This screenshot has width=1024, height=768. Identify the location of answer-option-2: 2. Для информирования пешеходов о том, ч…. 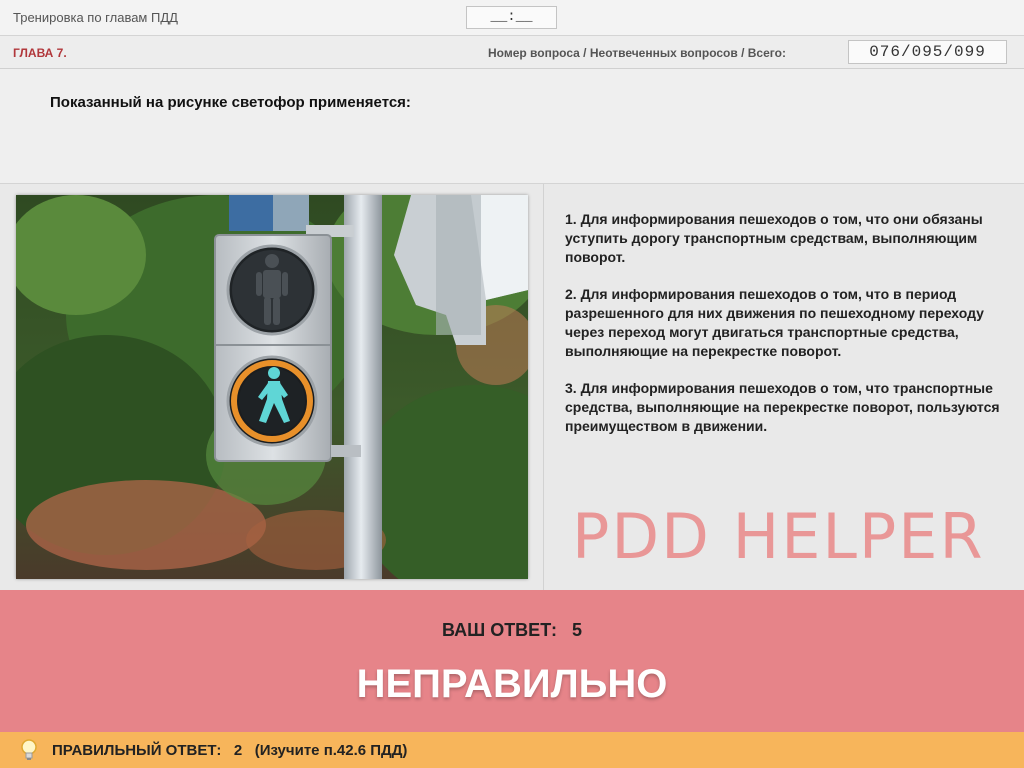
(787, 323).